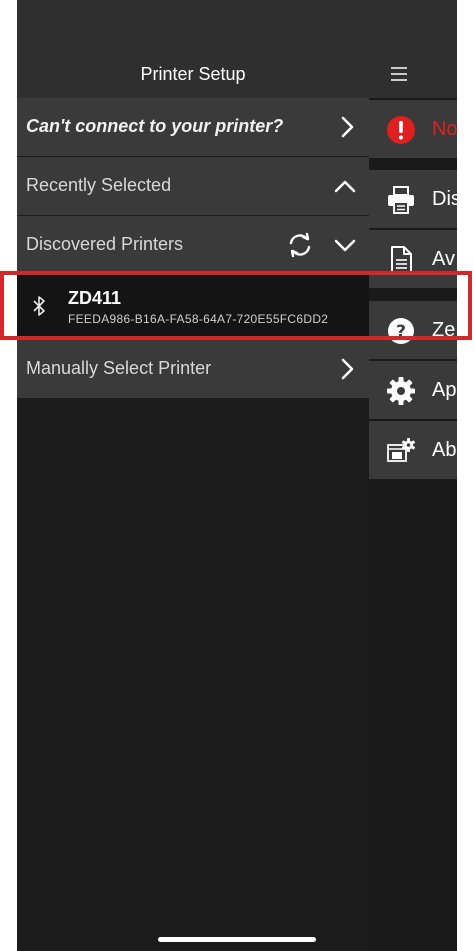  What do you see at coordinates (39, 306) in the screenshot?
I see `bluetooth-icon` at bounding box center [39, 306].